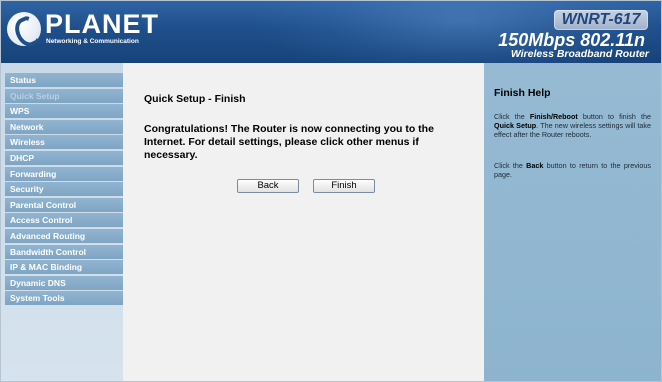 This screenshot has height=382, width=662. I want to click on model-badge: WNRT-617, so click(601, 20).